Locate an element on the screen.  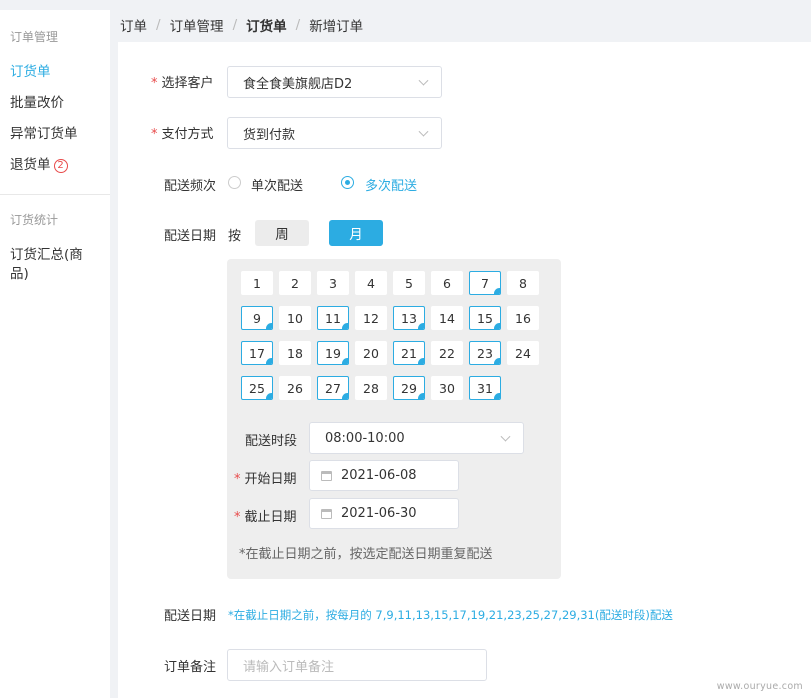
delivery-slot-value: 08:00-10:00 is located at coordinates (365, 438).